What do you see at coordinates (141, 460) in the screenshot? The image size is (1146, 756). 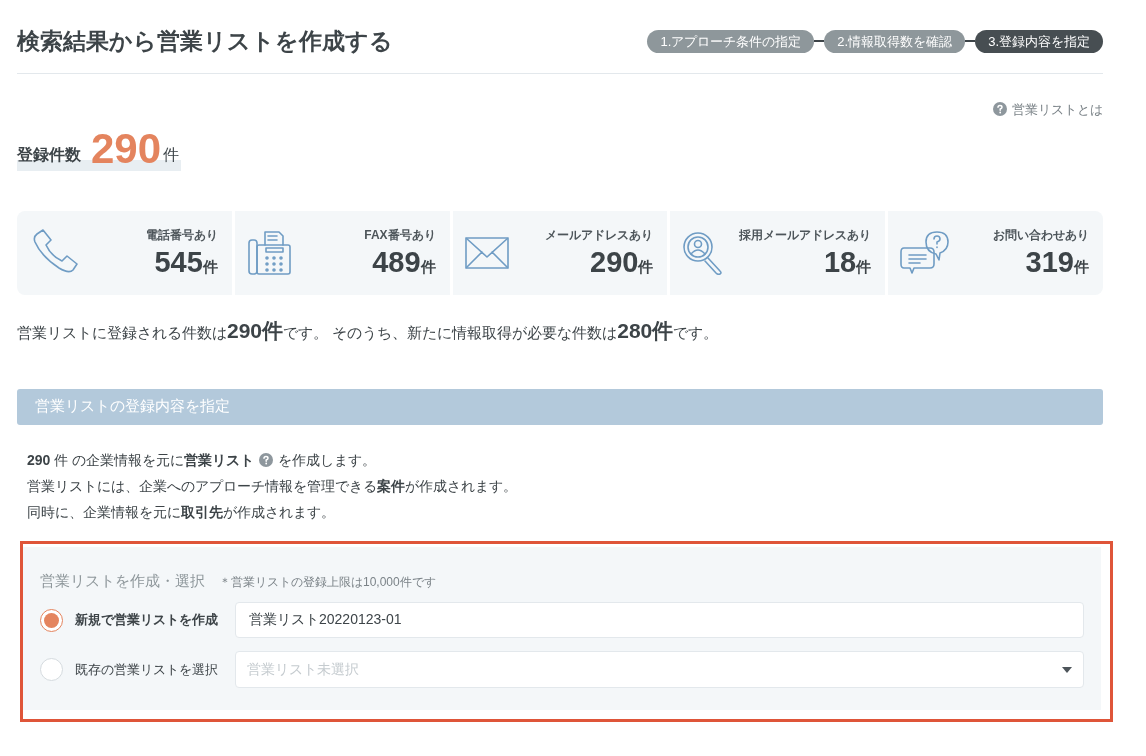 I see `intro-text: 290 件 の企業情報を元に営業リスト` at bounding box center [141, 460].